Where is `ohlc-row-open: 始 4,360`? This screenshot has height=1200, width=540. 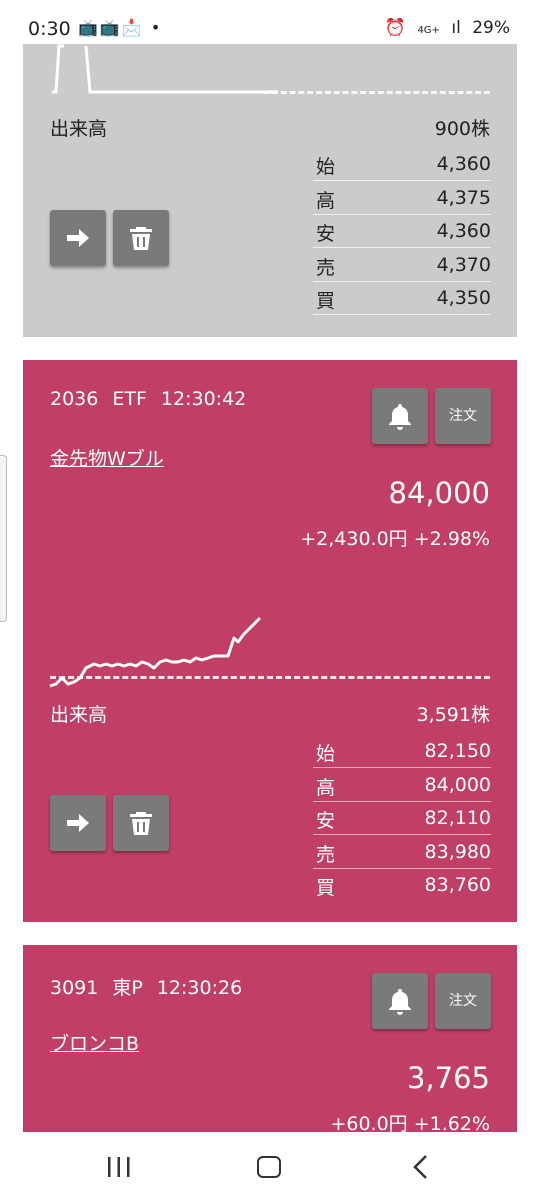 ohlc-row-open: 始 4,360 is located at coordinates (402, 165).